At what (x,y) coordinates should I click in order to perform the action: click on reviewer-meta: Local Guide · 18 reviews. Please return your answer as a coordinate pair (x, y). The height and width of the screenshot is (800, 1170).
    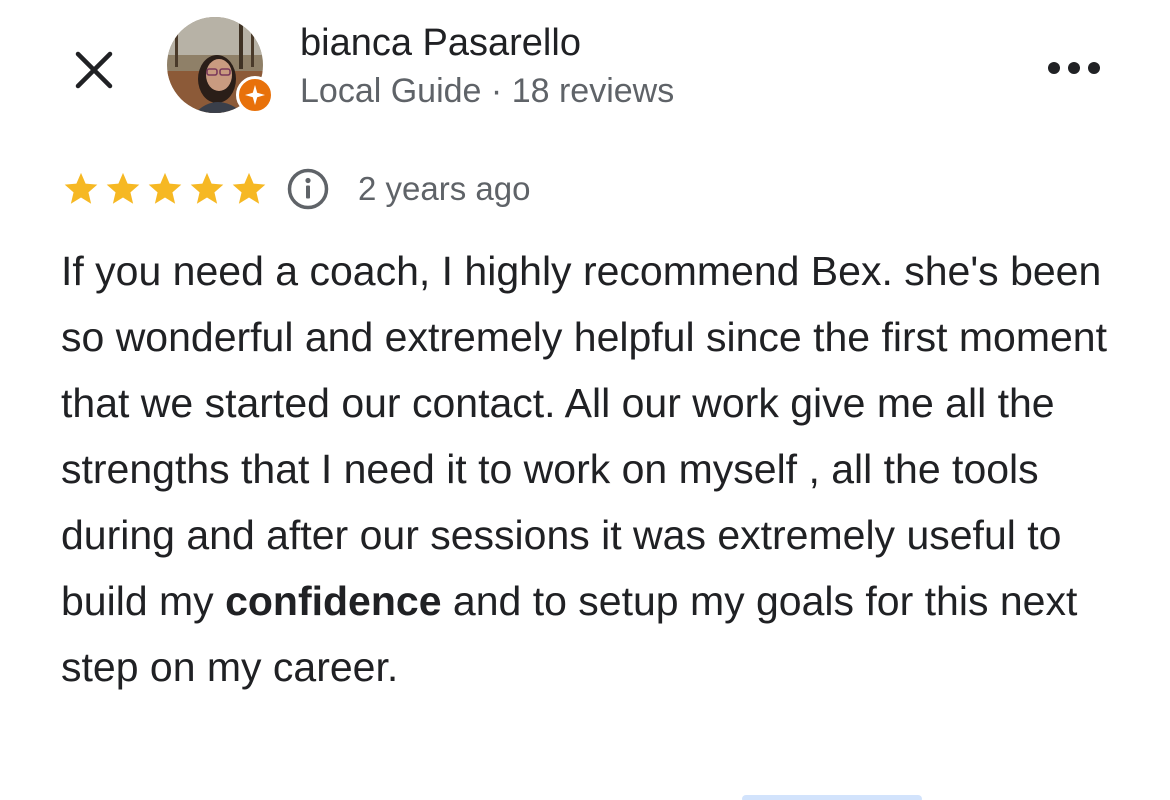
    Looking at the image, I should click on (487, 91).